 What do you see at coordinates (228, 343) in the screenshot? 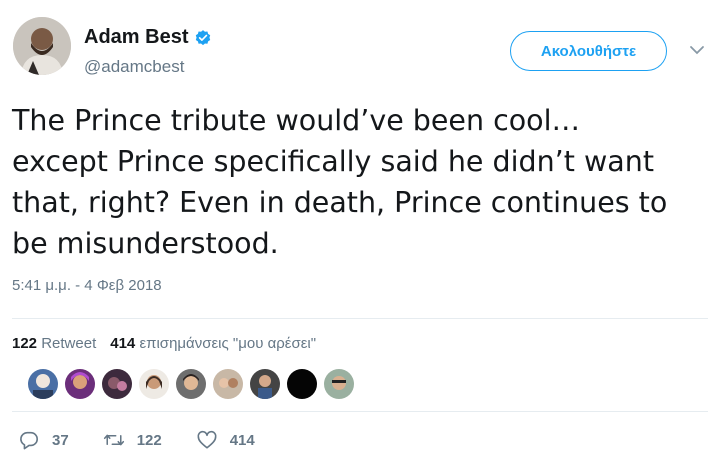
I see `like-stat-label: επισημάνσεις "μου αρέσει"` at bounding box center [228, 343].